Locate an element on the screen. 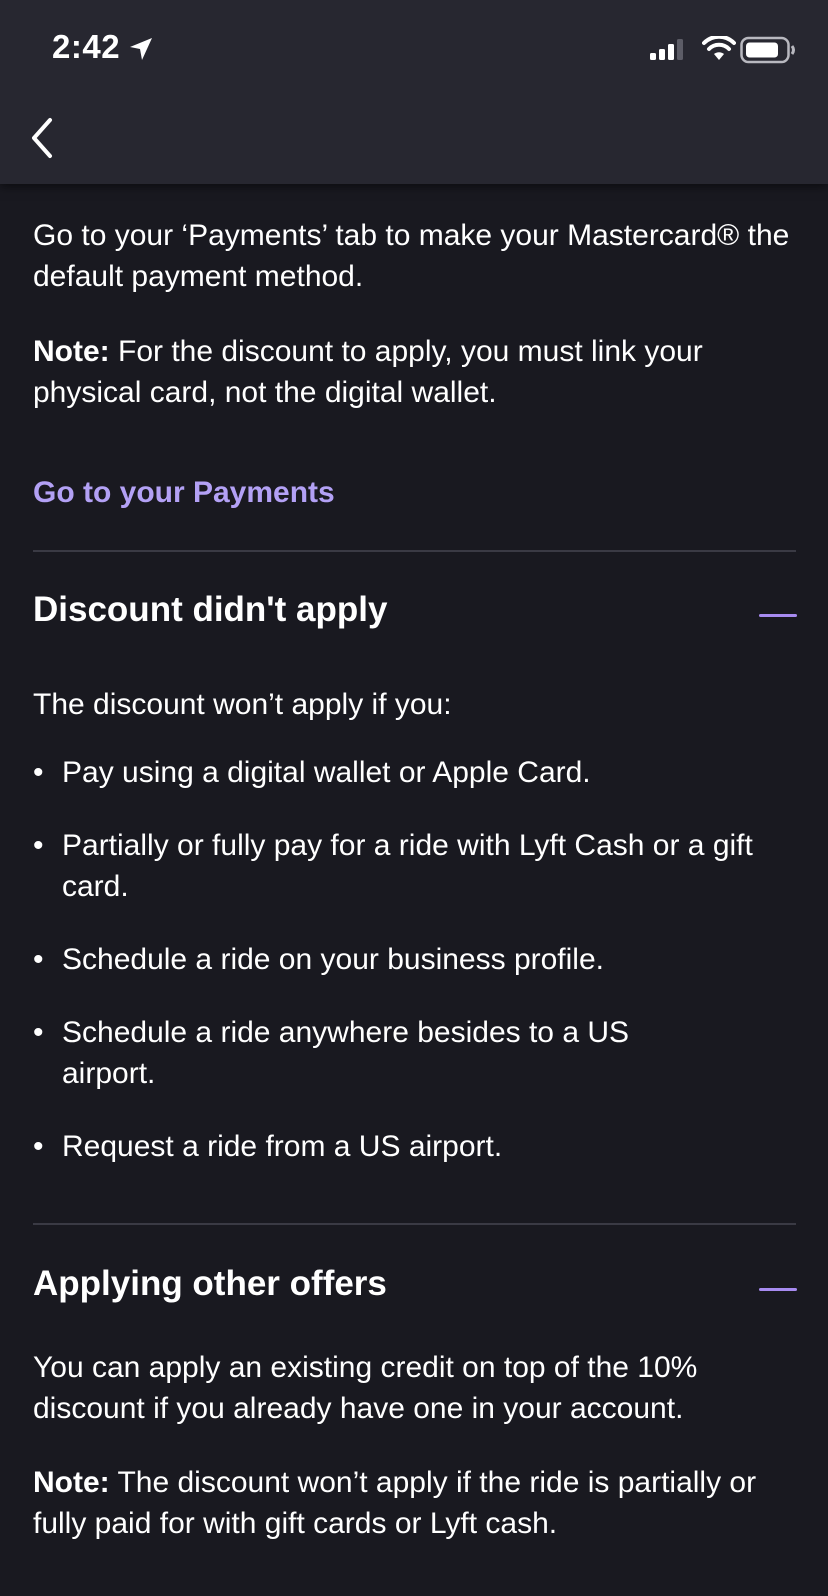 This screenshot has width=828, height=1596. back-button is located at coordinates (50, 138).